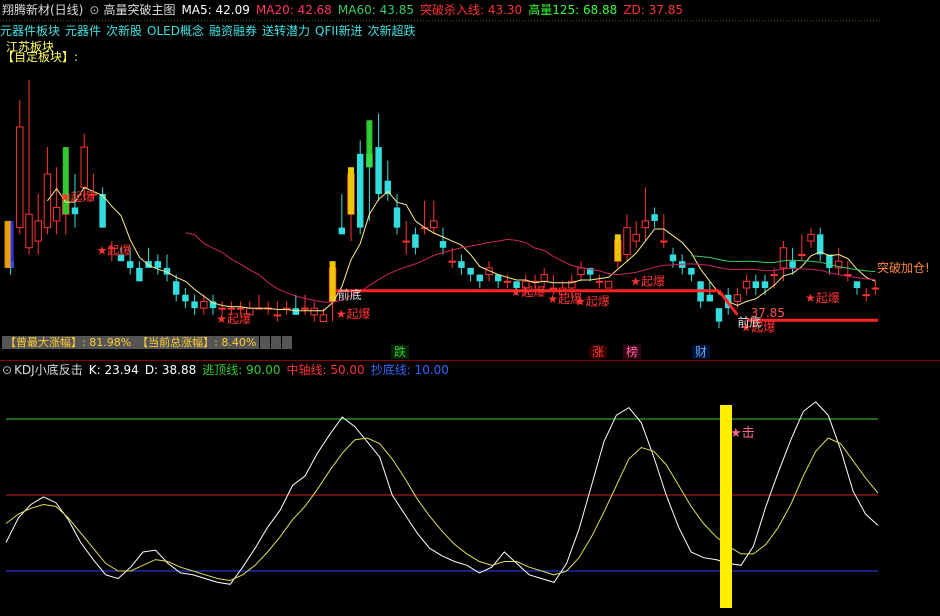  What do you see at coordinates (400, 352) in the screenshot?
I see `event-marker-fall: 跌` at bounding box center [400, 352].